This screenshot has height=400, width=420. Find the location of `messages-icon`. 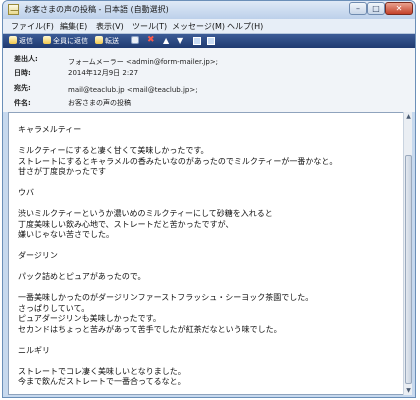

messages-icon is located at coordinates (211, 41).